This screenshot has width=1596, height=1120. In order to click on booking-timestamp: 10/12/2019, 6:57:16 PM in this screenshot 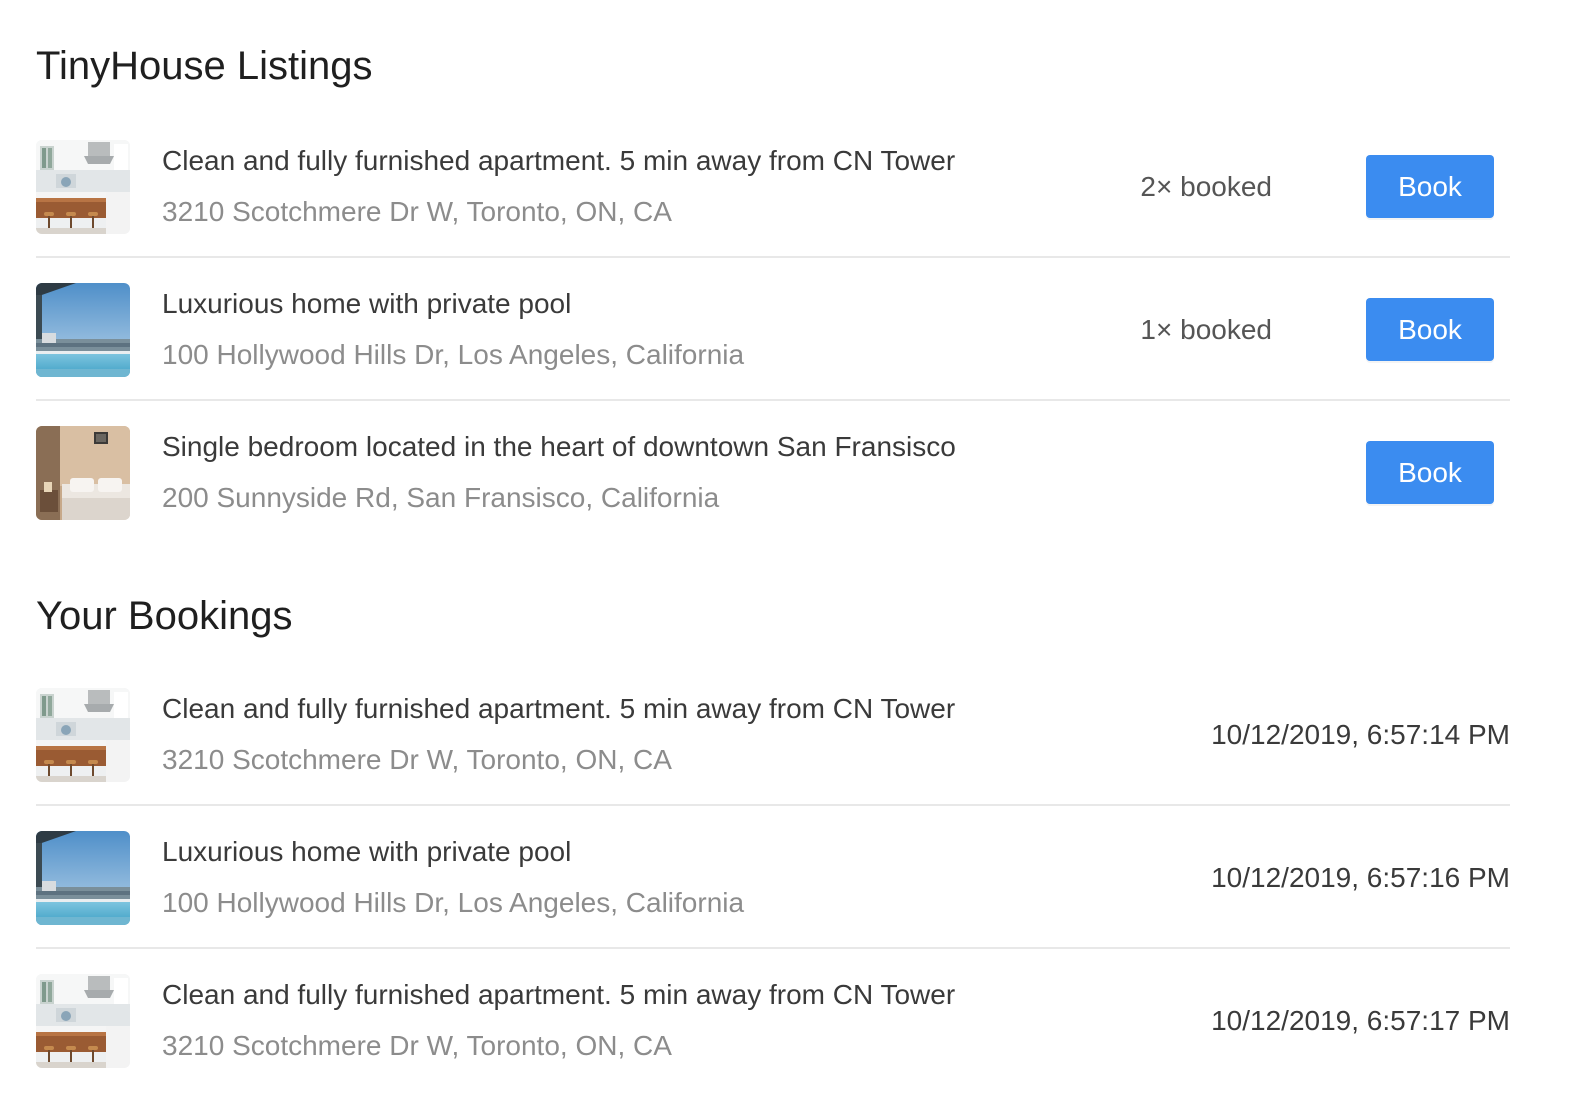, I will do `click(1360, 877)`.